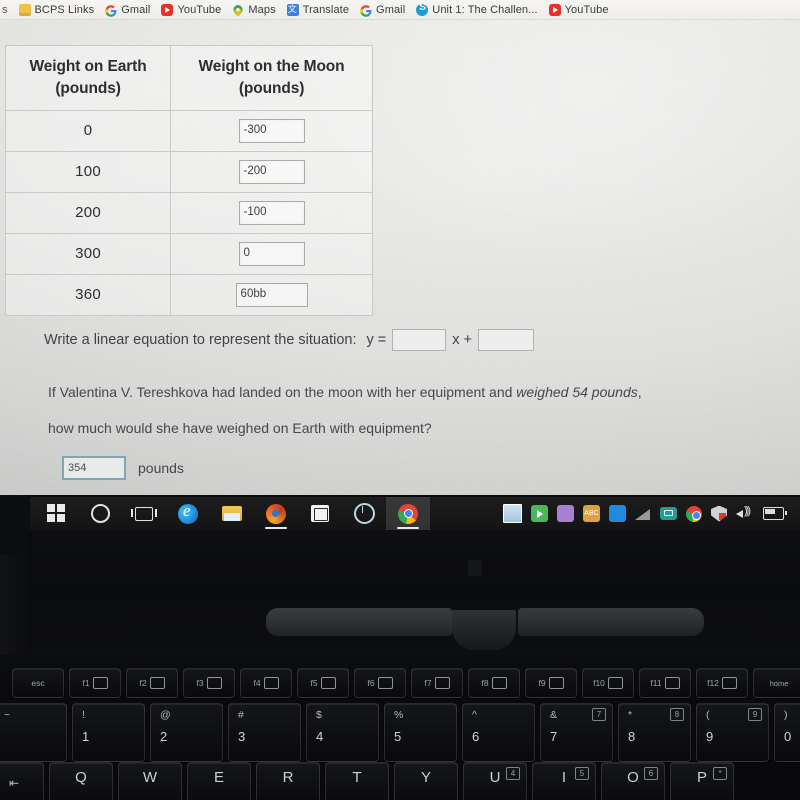  What do you see at coordinates (209, 683) in the screenshot?
I see `key-f3: f3` at bounding box center [209, 683].